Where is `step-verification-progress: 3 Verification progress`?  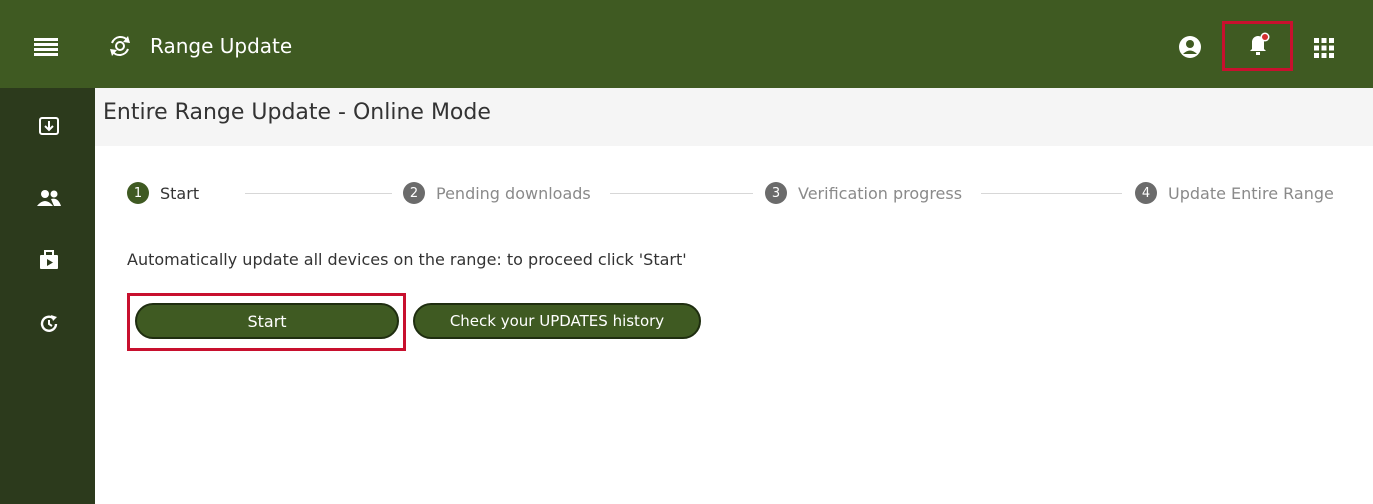
step-verification-progress: 3 Verification progress is located at coordinates (863, 193).